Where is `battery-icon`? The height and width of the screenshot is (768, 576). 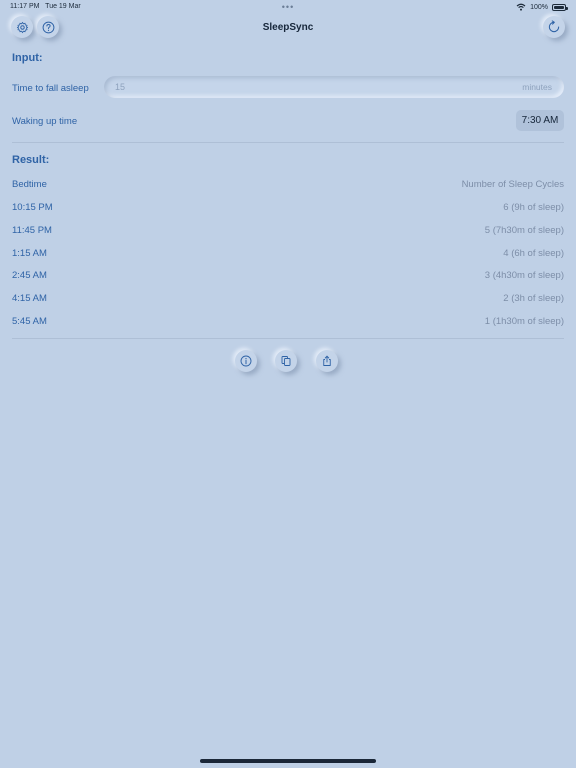
battery-icon is located at coordinates (560, 7).